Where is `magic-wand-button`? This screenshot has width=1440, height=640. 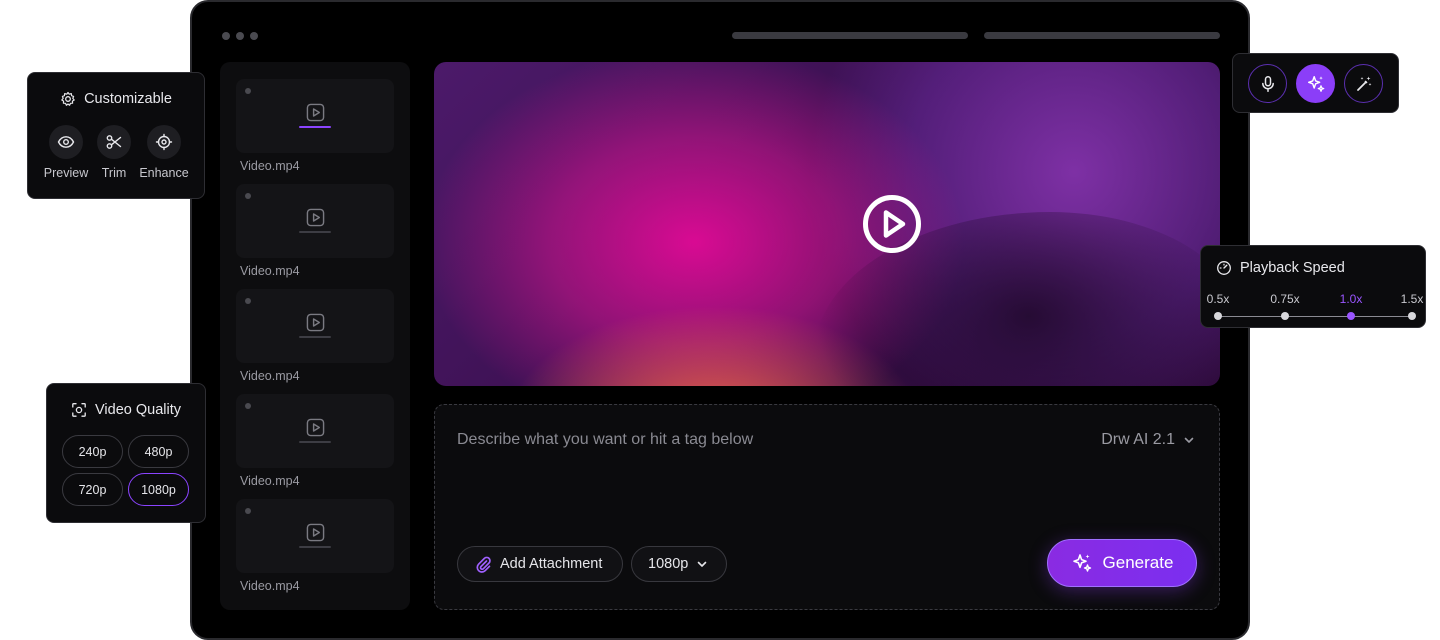
magic-wand-button is located at coordinates (1363, 83).